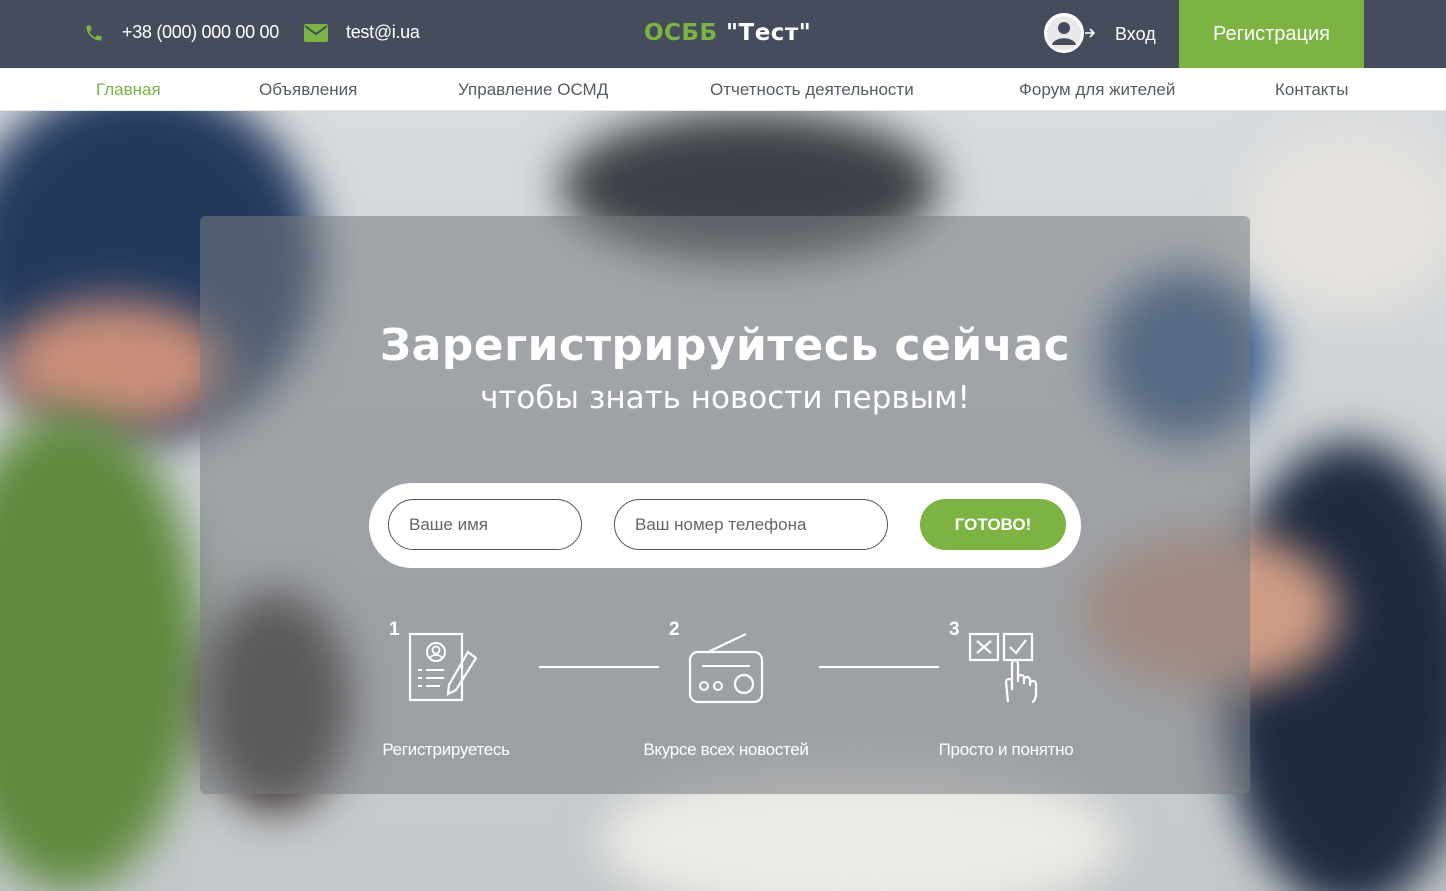 The width and height of the screenshot is (1446, 891). What do you see at coordinates (725, 398) in the screenshot?
I see `hero-subtitle: чтобы знать новости первым!` at bounding box center [725, 398].